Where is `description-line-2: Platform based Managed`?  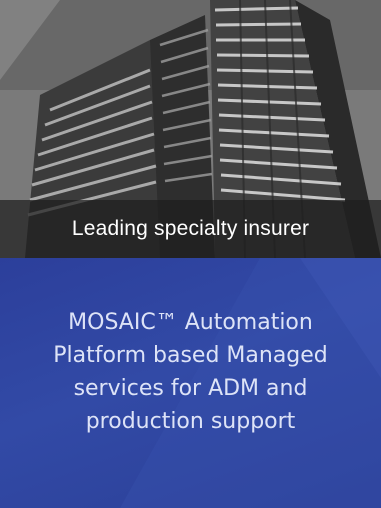
description-line-2: Platform based Managed is located at coordinates (190, 355).